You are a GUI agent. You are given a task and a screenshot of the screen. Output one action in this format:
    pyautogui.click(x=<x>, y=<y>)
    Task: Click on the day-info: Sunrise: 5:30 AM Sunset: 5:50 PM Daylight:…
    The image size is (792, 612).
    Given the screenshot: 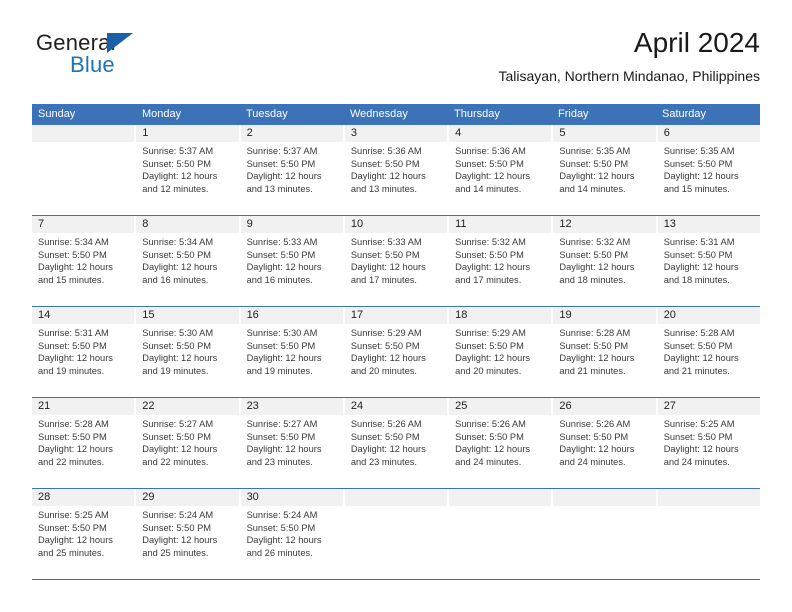 What is the action you would take?
    pyautogui.click(x=292, y=350)
    